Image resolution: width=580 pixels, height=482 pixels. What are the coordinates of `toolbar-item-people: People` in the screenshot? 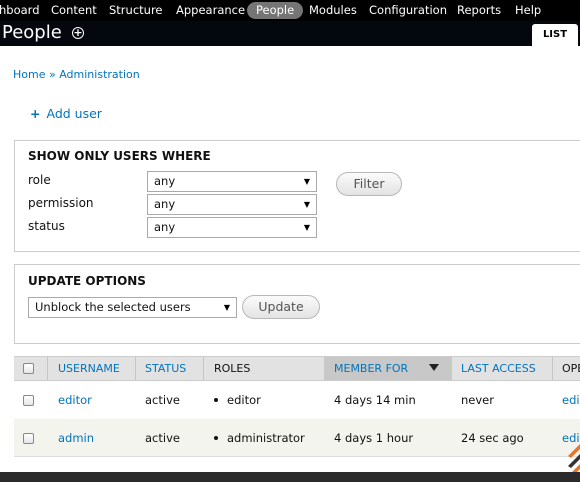 It's located at (275, 10).